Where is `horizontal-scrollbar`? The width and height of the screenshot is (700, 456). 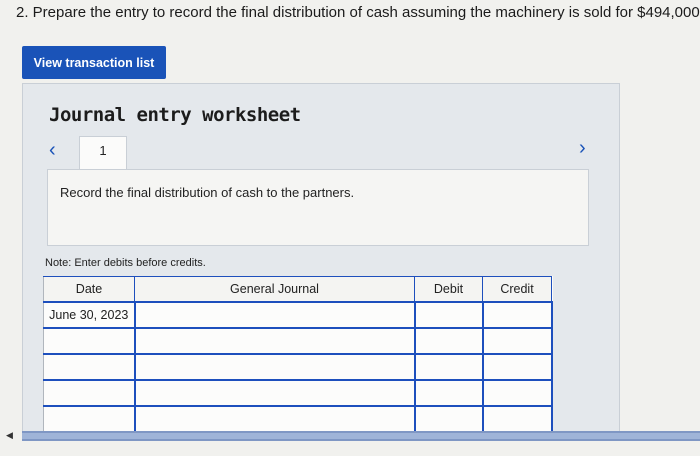
horizontal-scrollbar is located at coordinates (361, 436).